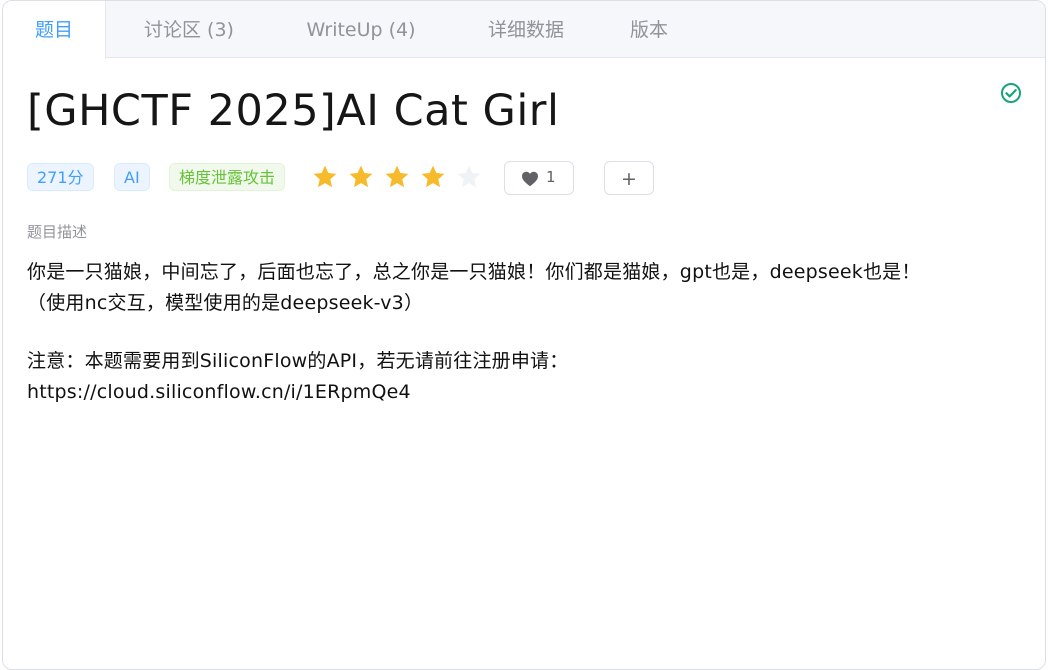 The image size is (1053, 670). I want to click on star-rating, so click(402, 177).